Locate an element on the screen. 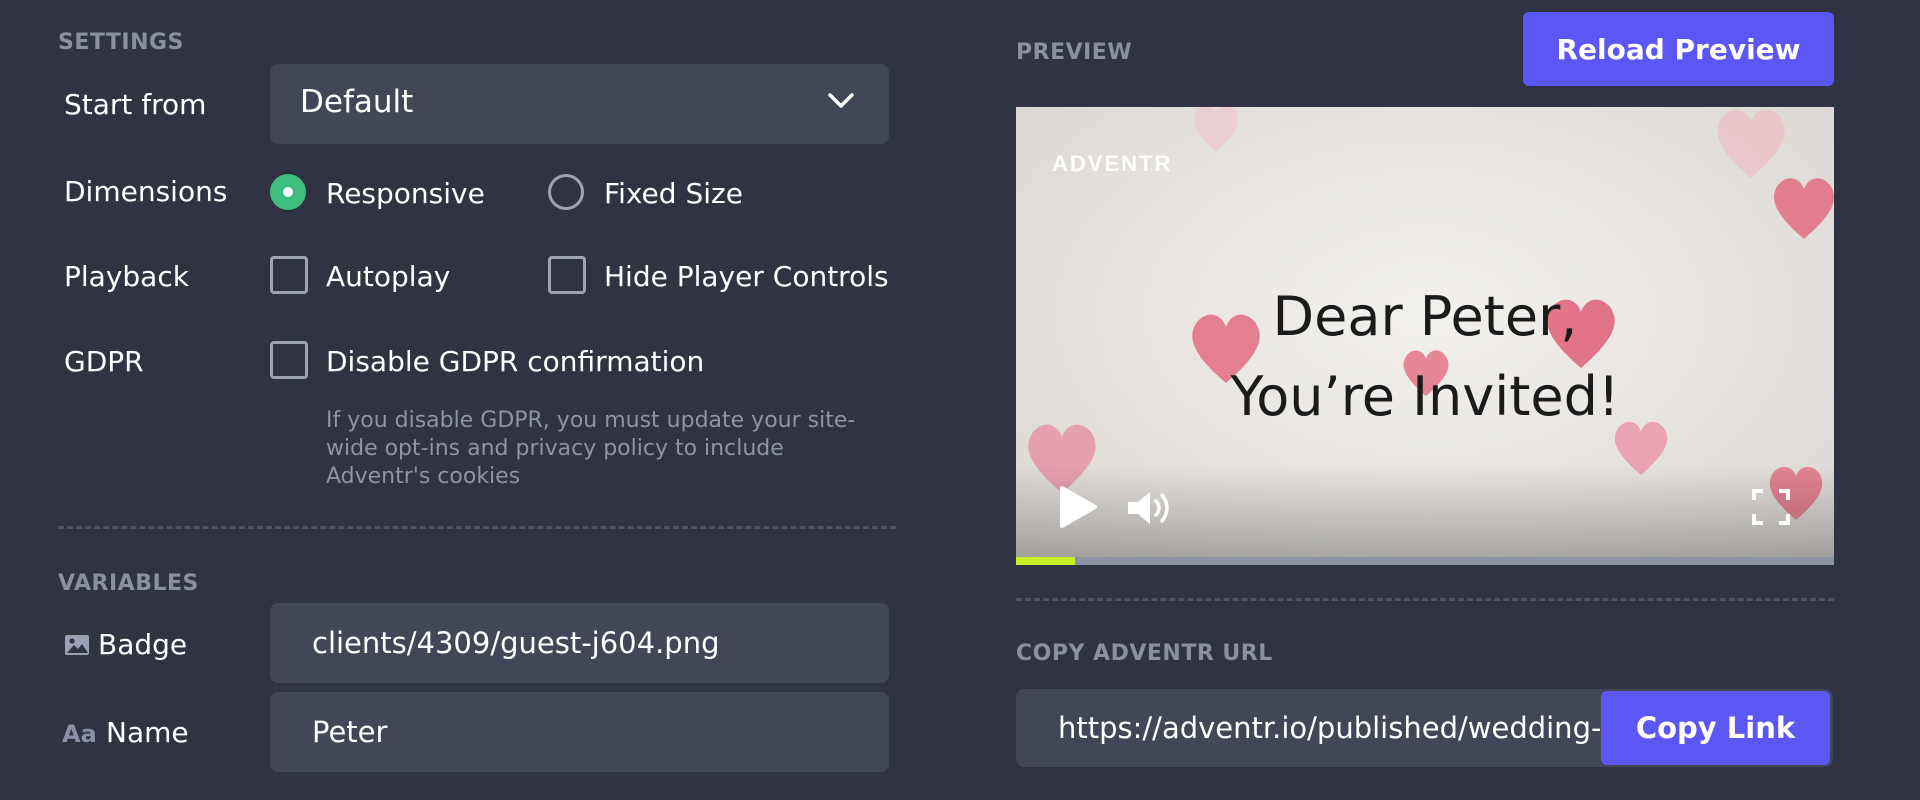 The height and width of the screenshot is (800, 1920). video-progress-track is located at coordinates (1425, 561).